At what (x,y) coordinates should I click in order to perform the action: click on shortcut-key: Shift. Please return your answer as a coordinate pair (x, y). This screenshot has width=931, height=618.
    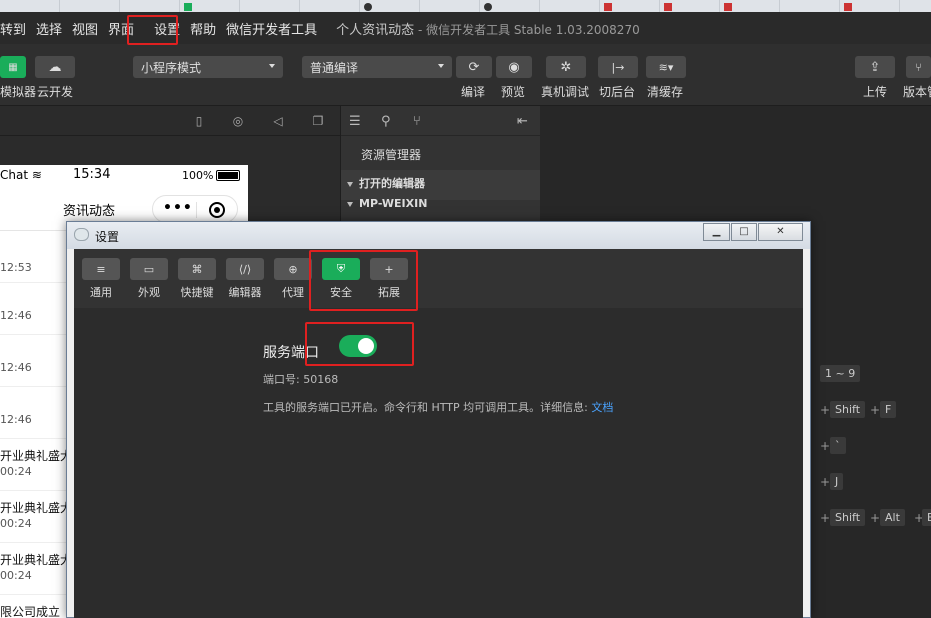
    Looking at the image, I should click on (848, 409).